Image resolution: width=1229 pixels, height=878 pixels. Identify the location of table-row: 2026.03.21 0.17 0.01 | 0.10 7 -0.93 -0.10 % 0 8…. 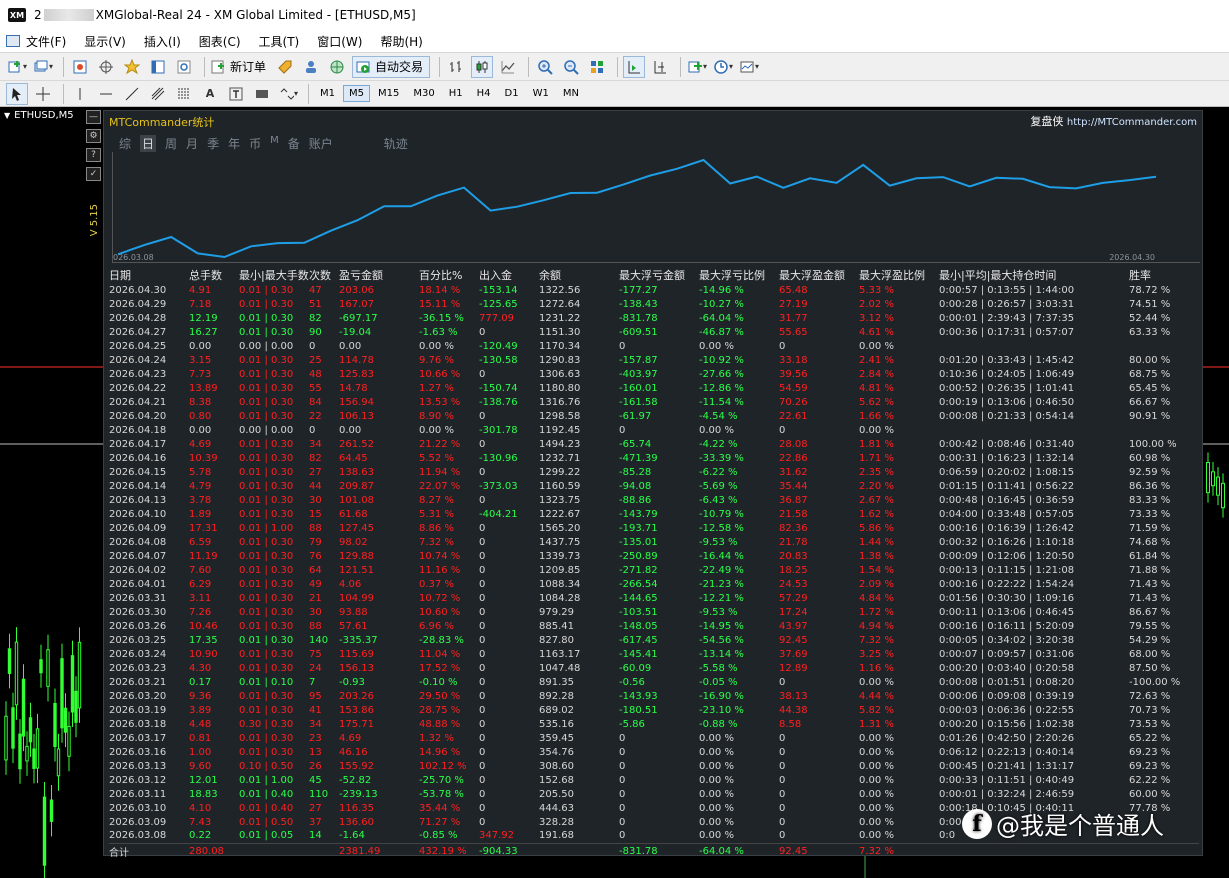
(654, 682).